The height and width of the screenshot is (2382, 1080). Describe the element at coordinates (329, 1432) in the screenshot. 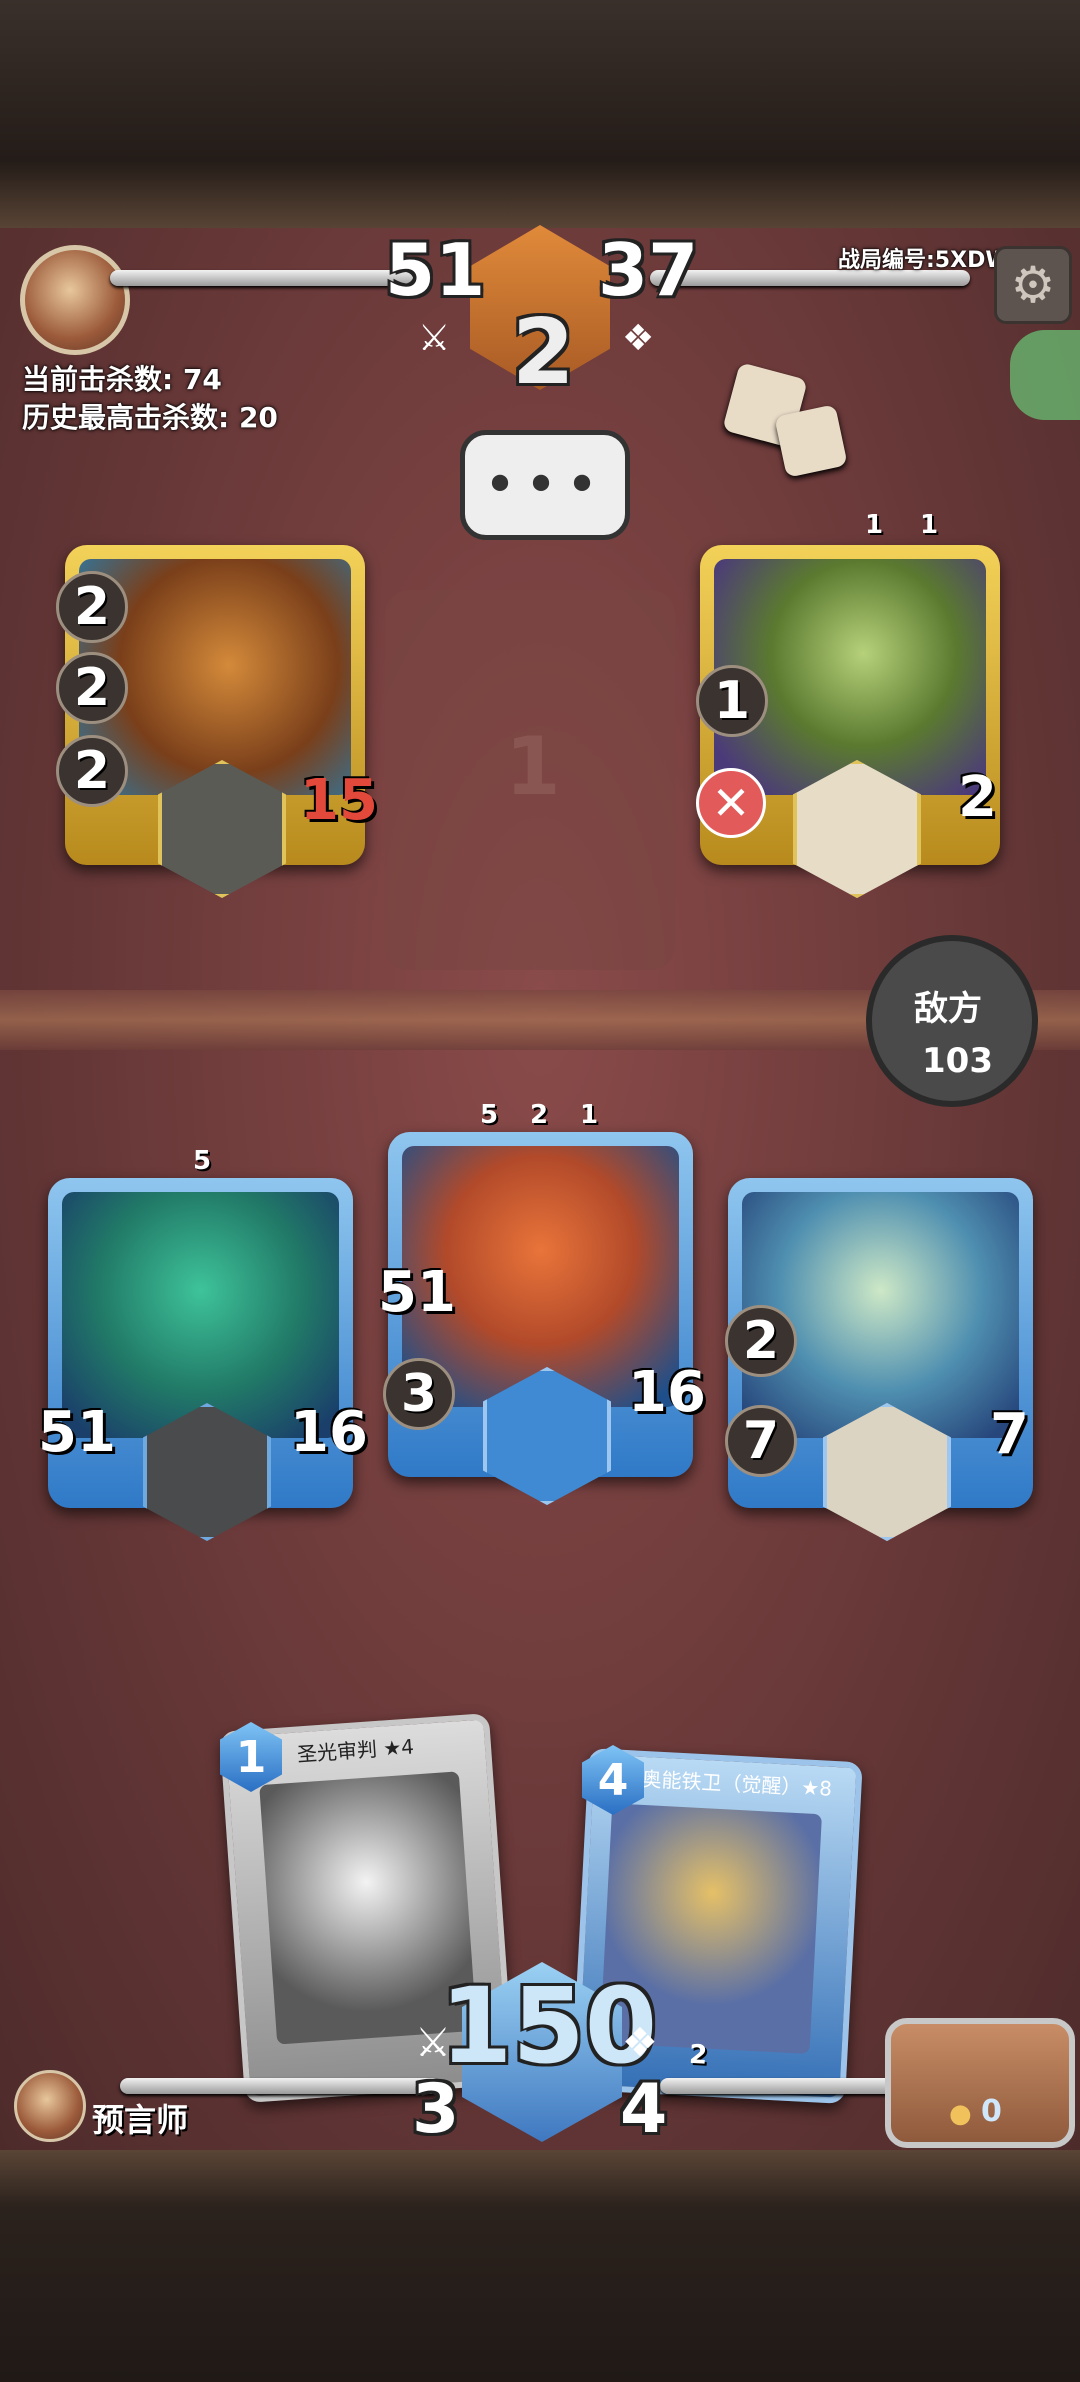

I see `card1-power: 16` at that location.